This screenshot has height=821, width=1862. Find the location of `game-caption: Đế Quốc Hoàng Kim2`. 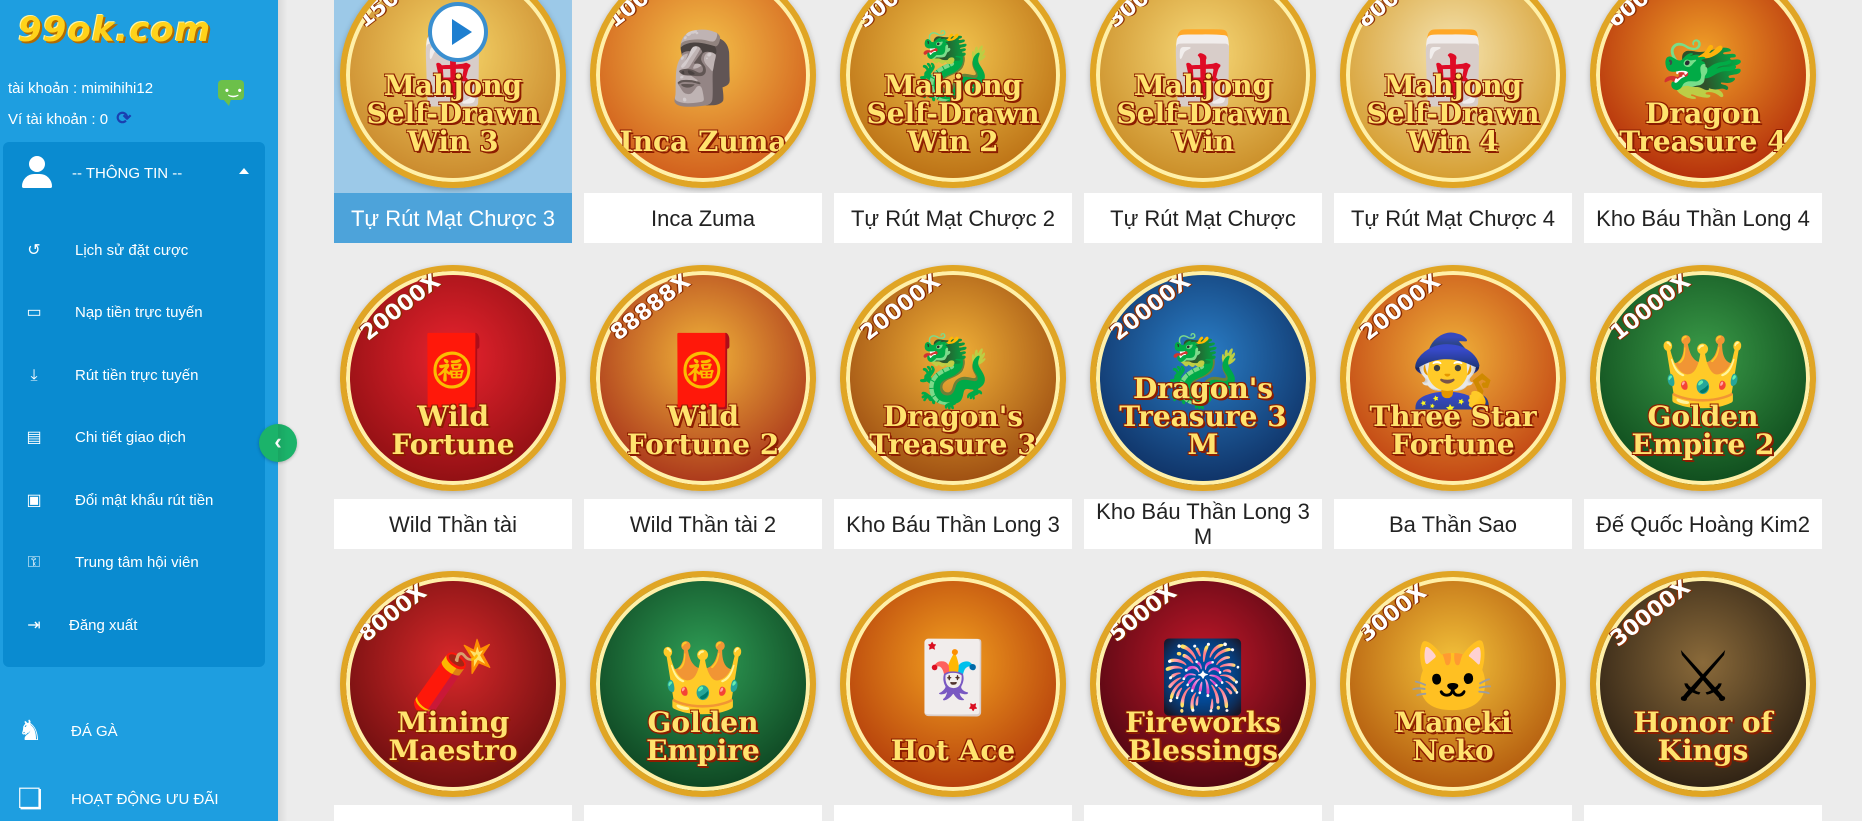

game-caption: Đế Quốc Hoàng Kim2 is located at coordinates (1703, 524).